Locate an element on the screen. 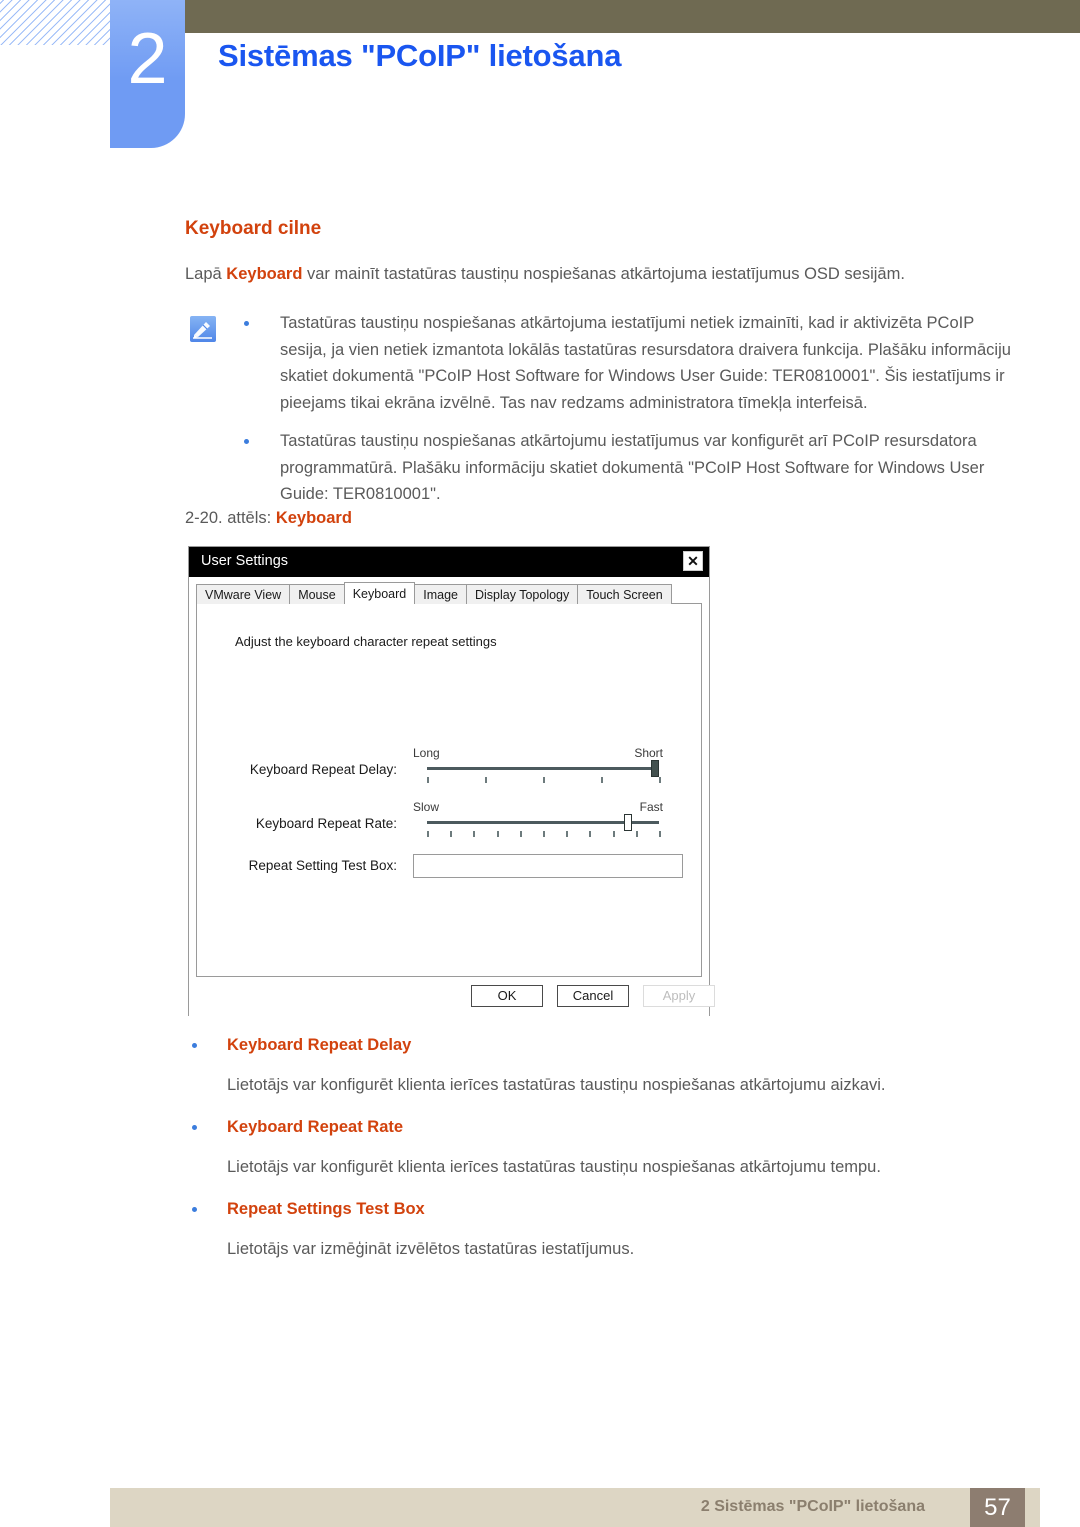  intro-prefix: Lapā is located at coordinates (206, 274).